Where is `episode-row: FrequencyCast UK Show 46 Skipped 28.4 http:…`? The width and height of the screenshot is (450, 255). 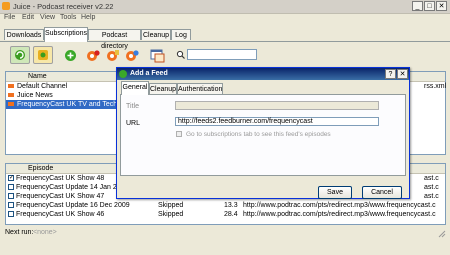 episode-row: FrequencyCast UK Show 46 Skipped 28.4 http:… is located at coordinates (225, 214).